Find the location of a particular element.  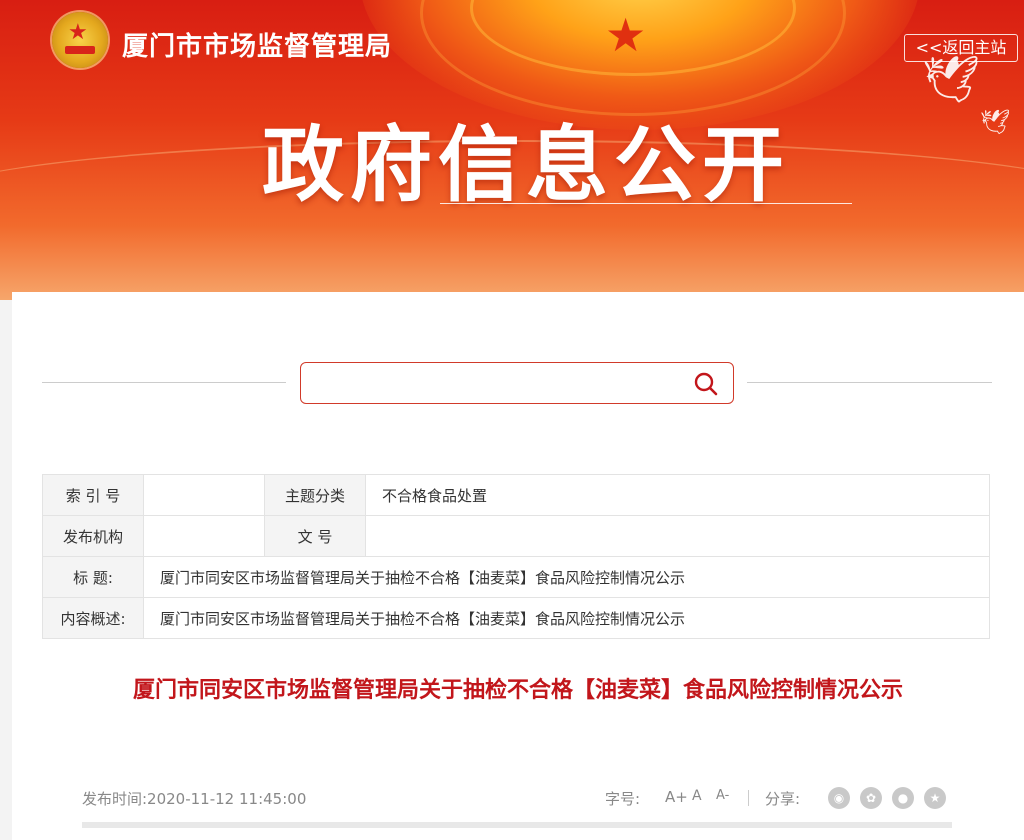

share-label: 分享: is located at coordinates (783, 799).